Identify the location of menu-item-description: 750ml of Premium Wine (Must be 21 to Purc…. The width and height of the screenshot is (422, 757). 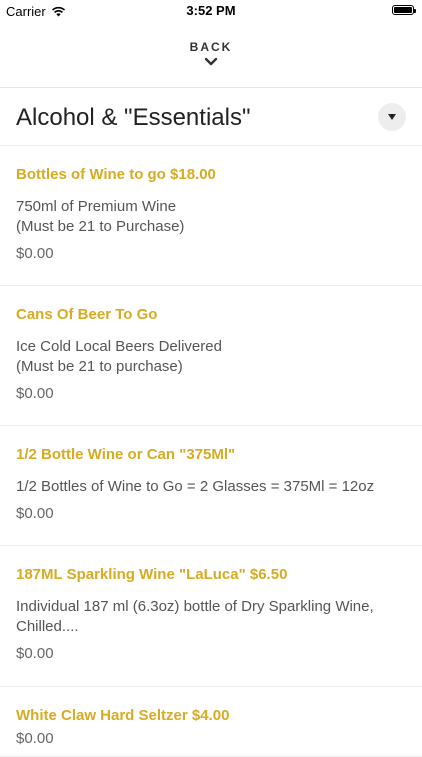
(211, 217).